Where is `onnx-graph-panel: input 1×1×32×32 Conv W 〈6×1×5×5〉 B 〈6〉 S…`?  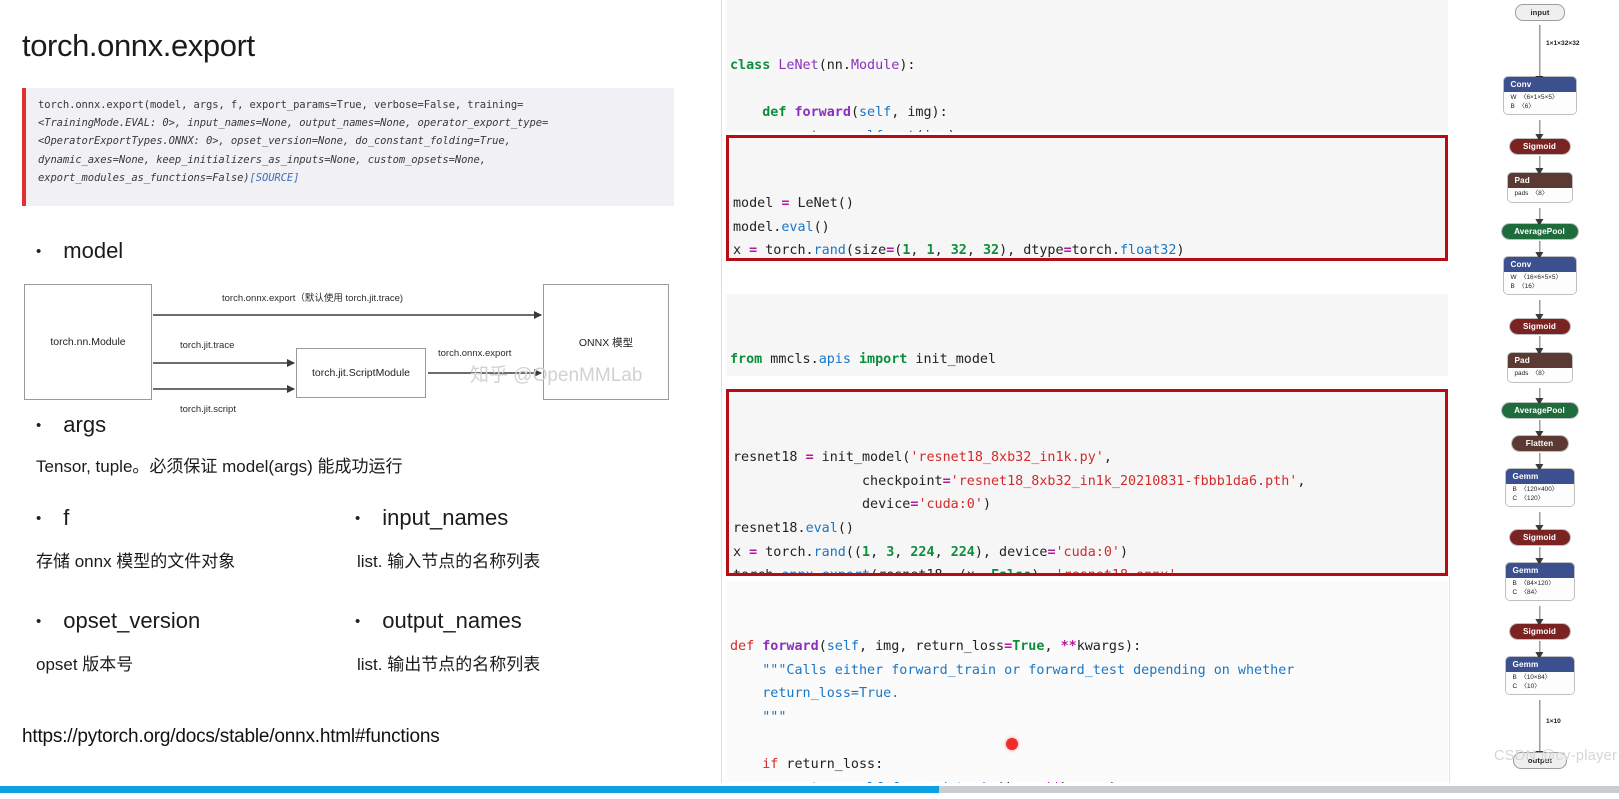
onnx-graph-panel: input 1×1×32×32 Conv W 〈6×1×5×5〉 B 〈6〉 S… is located at coordinates (1539, 391).